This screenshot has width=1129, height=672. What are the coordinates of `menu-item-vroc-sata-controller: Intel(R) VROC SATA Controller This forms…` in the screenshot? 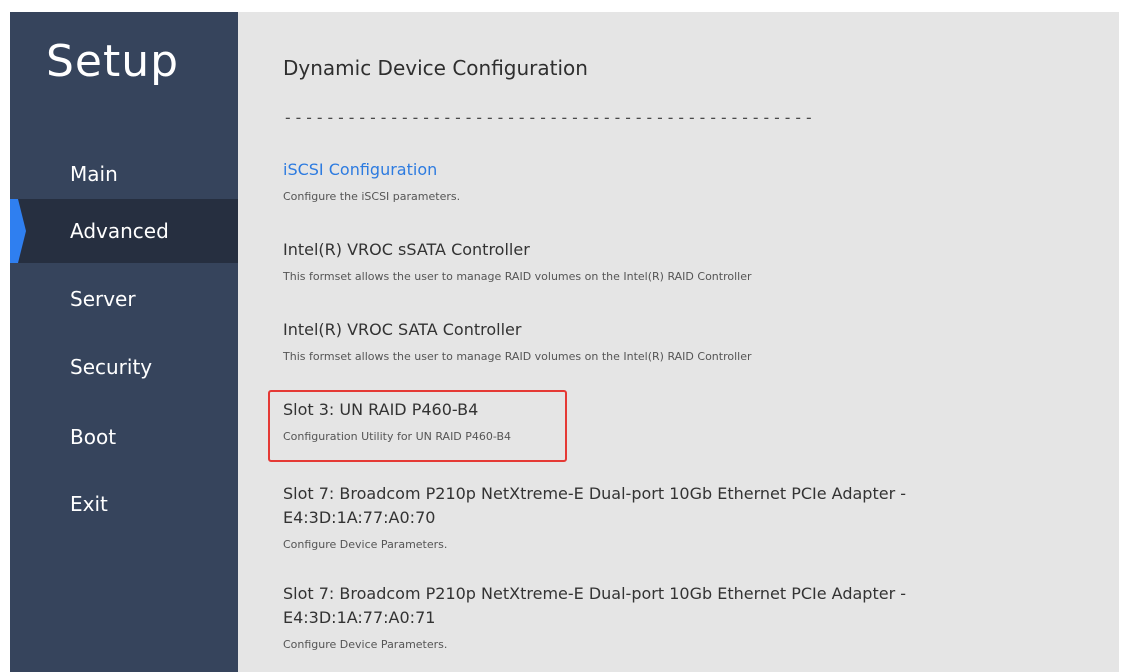 It's located at (663, 340).